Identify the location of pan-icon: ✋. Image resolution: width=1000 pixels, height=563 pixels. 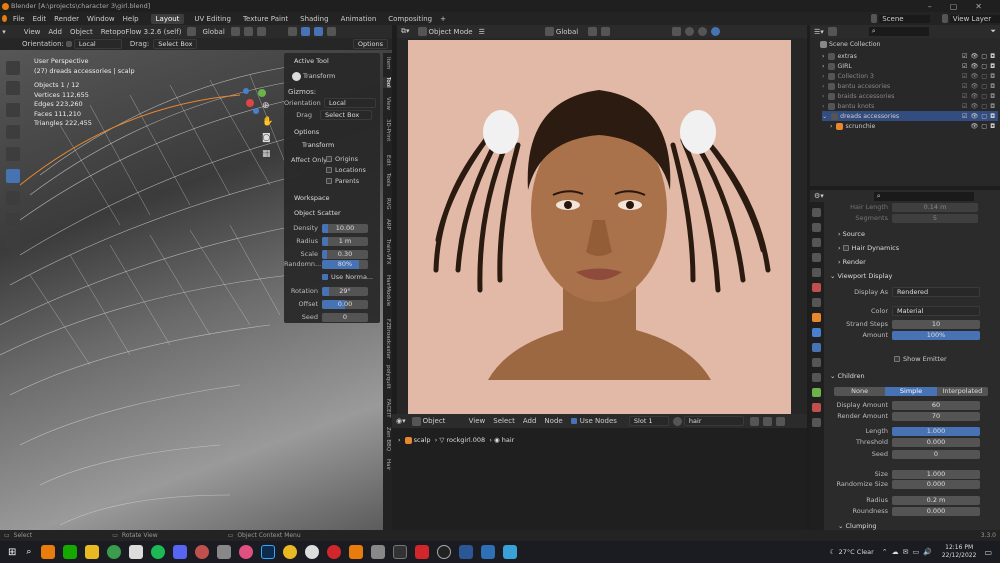
(267, 122).